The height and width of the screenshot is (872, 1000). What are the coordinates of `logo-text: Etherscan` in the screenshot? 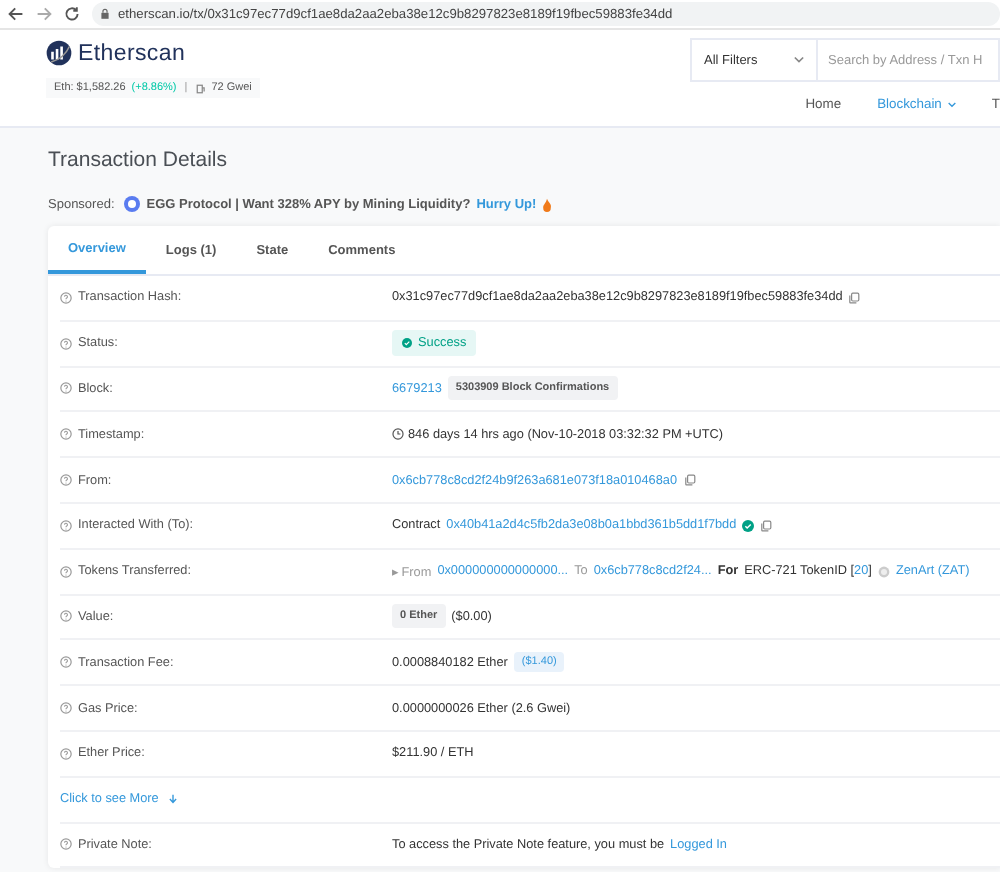 It's located at (132, 53).